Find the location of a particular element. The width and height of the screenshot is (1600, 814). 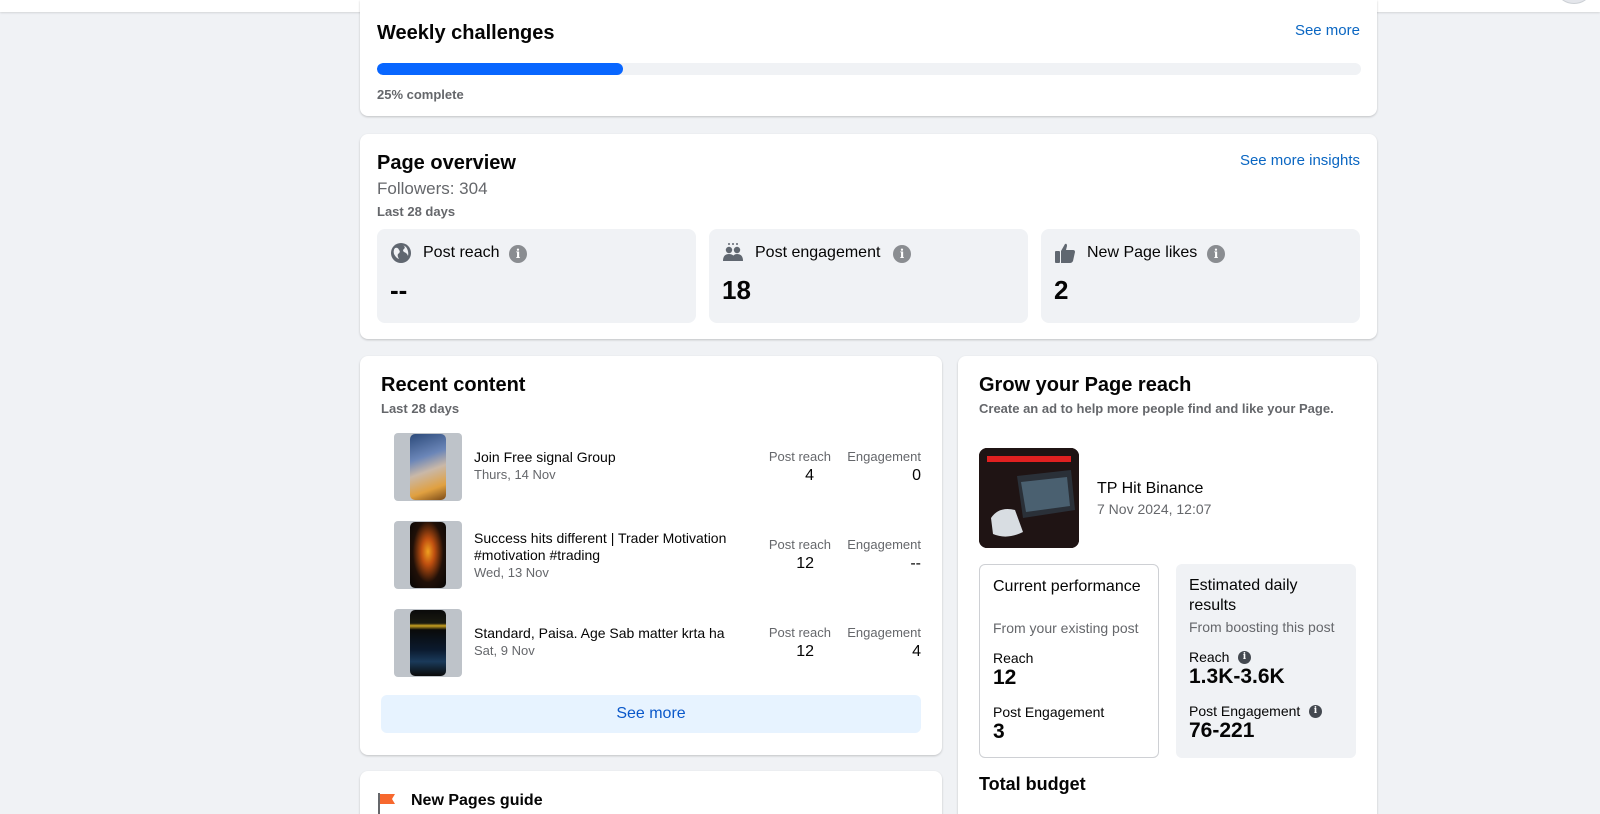

weekly-challenges-card: Weekly challenges See more 25% complete is located at coordinates (868, 58).